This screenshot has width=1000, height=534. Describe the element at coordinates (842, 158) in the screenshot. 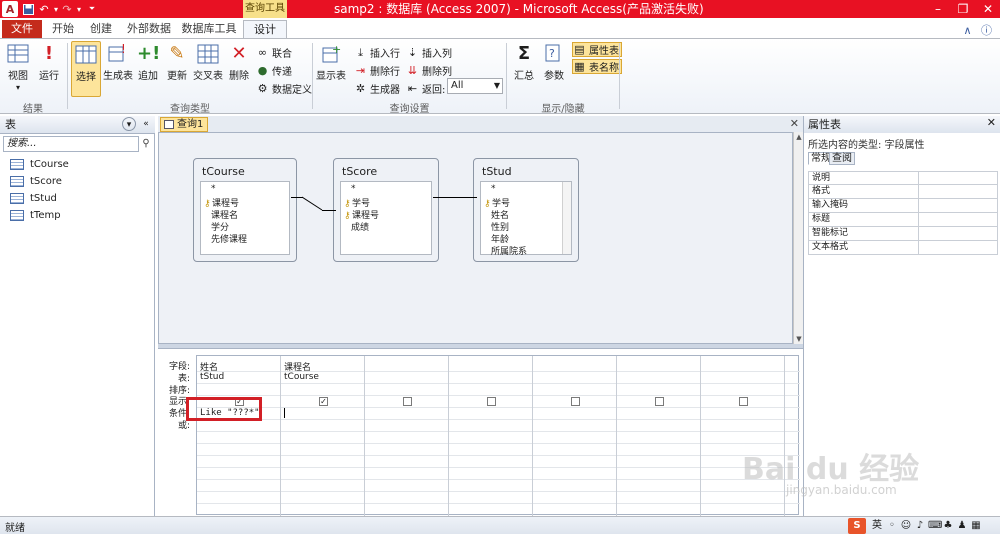

I see `tab-lookup: 查阅` at that location.